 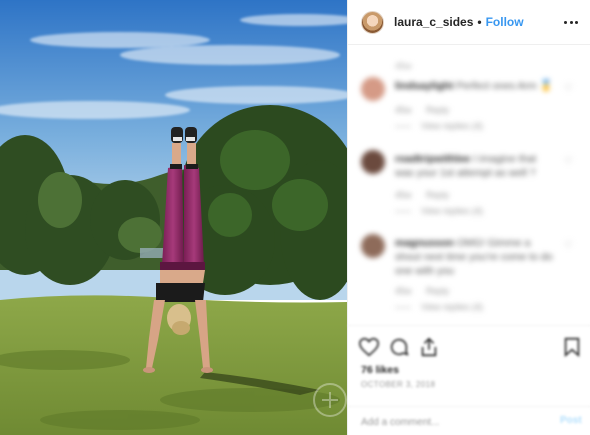 I want to click on post-actions: 76 likes OCTOBER 3, 2018 Post, so click(x=469, y=380).